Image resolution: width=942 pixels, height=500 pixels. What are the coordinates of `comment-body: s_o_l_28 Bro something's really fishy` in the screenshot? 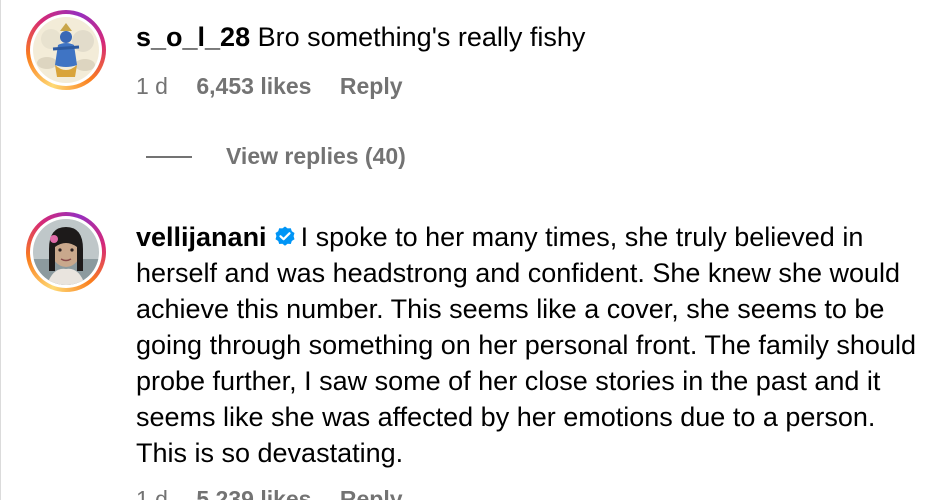 It's located at (531, 37).